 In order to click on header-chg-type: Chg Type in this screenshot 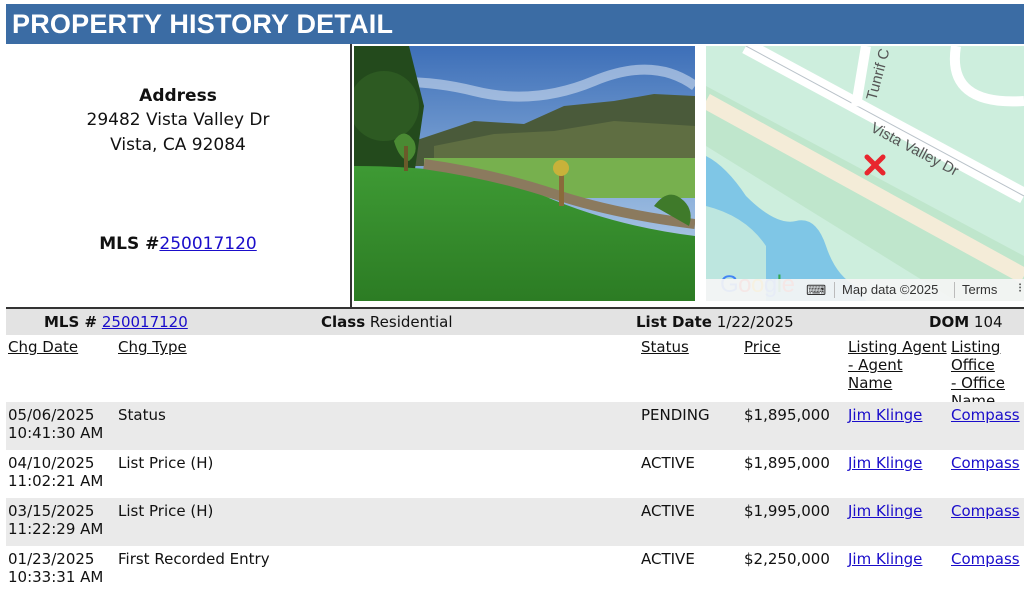, I will do `click(152, 347)`.